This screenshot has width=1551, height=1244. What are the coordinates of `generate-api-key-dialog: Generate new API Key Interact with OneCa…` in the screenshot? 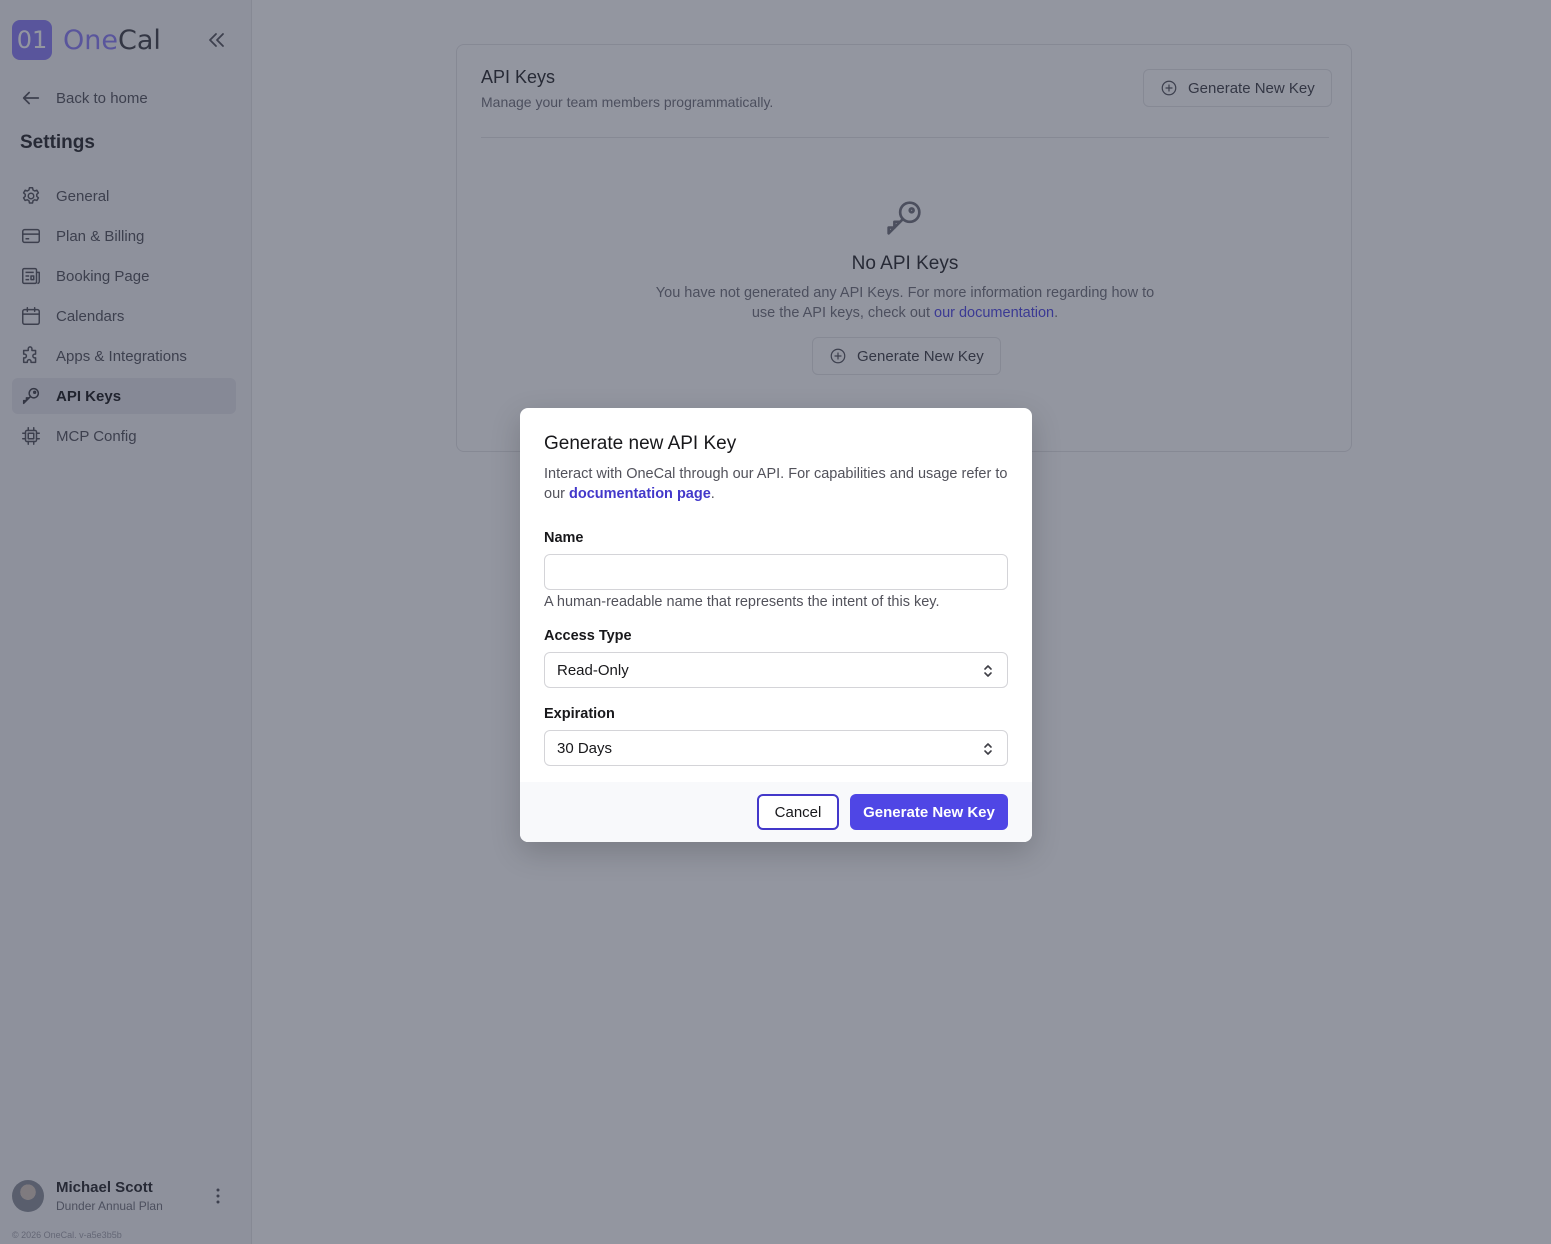 It's located at (776, 625).